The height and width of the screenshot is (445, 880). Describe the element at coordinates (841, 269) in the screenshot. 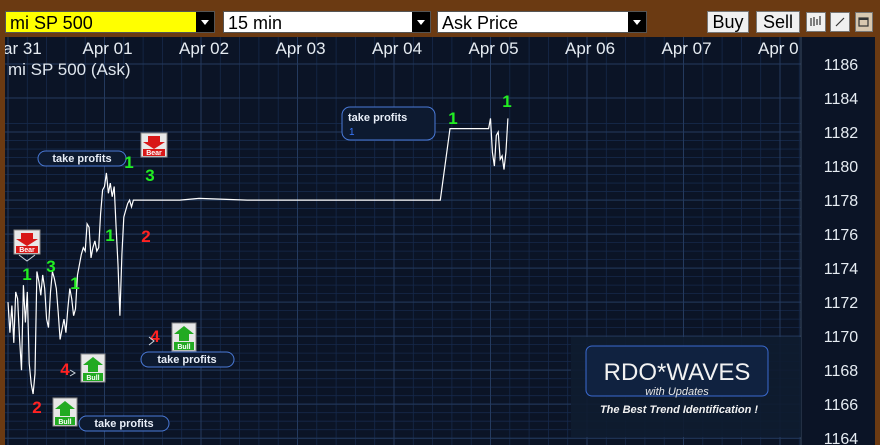

I see `y-tick-label: 1174` at that location.